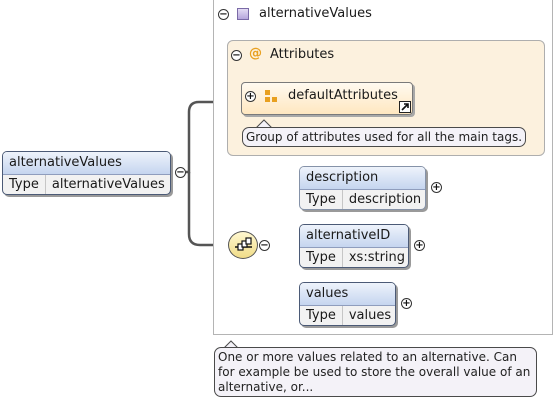 The height and width of the screenshot is (401, 555). I want to click on annotation-pointer, so click(231, 345).